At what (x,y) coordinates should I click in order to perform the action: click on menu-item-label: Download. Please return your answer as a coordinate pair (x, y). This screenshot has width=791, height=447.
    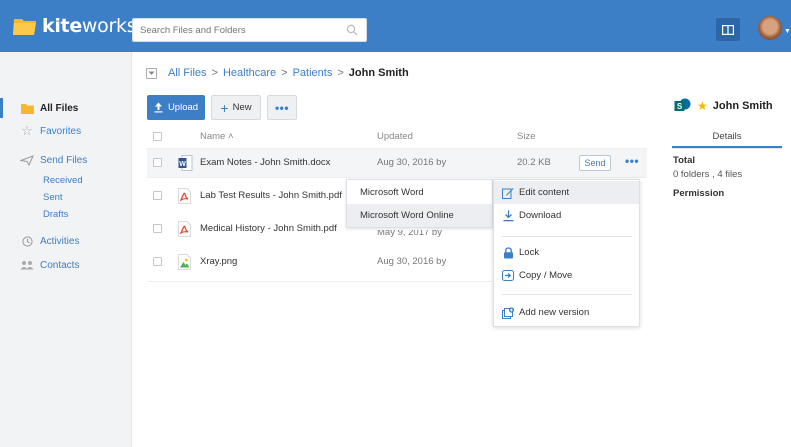
    Looking at the image, I should click on (540, 215).